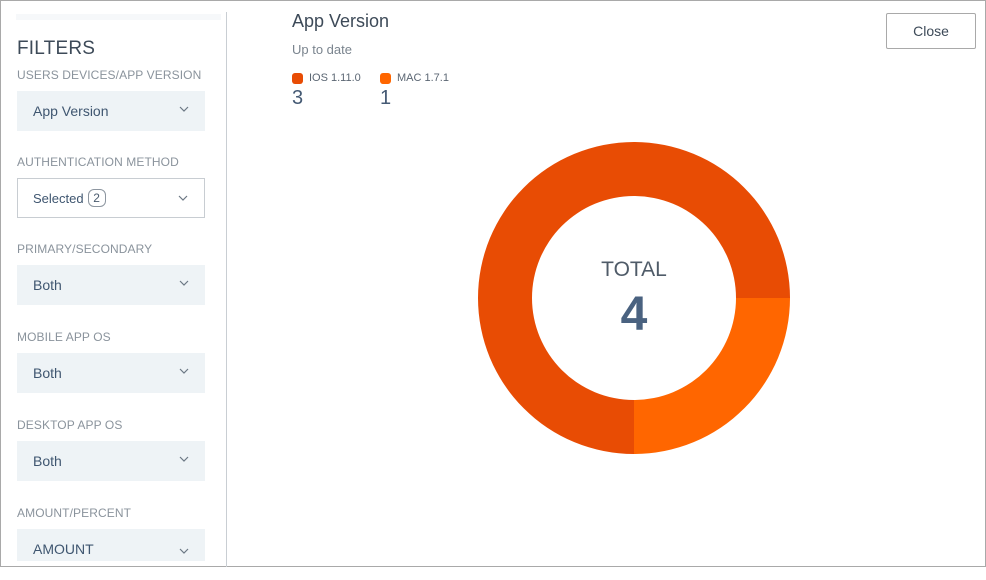  Describe the element at coordinates (96, 198) in the screenshot. I see `selected-count-badge: 2` at that location.